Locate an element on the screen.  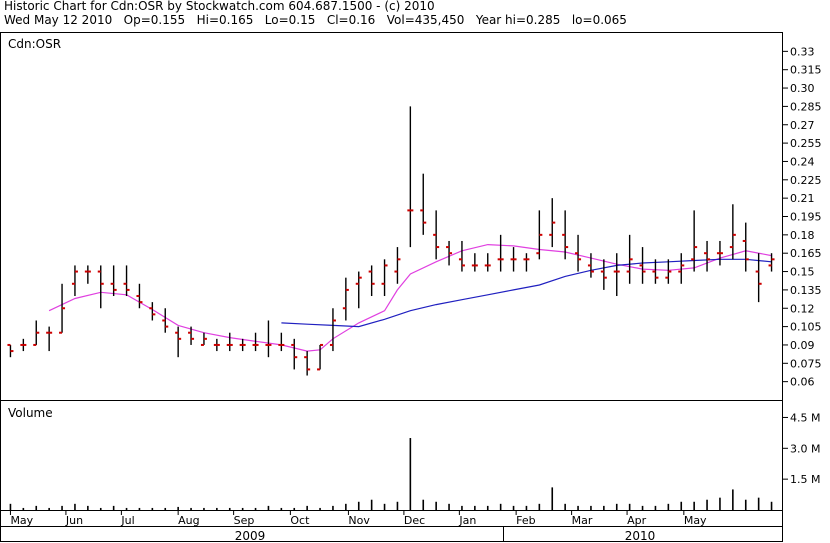
price-tick-label: 0.30 is located at coordinates (802, 88).